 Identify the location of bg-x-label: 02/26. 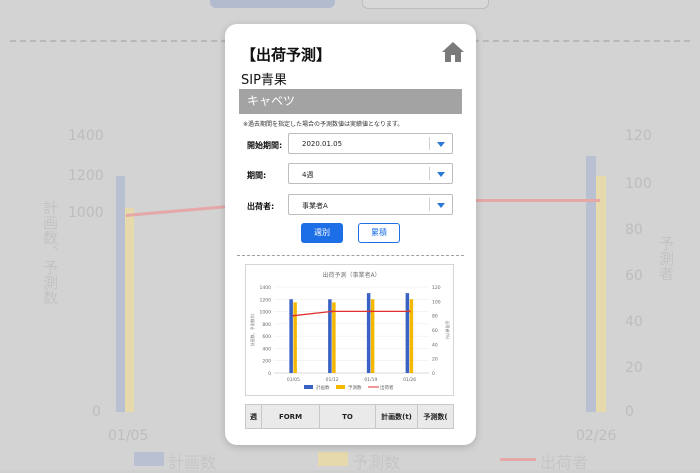
(596, 436).